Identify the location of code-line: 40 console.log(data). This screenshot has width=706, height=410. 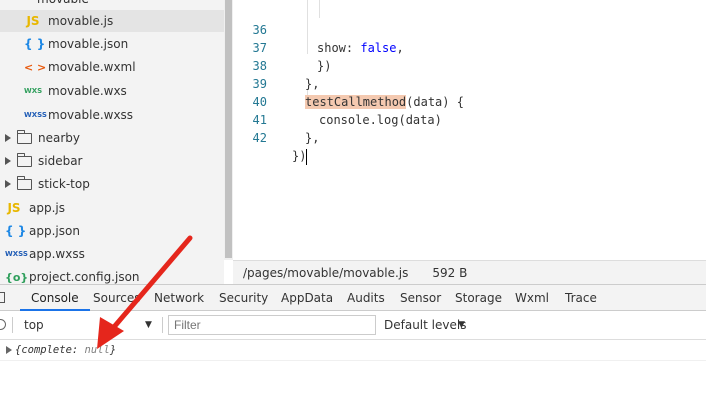
(469, 101).